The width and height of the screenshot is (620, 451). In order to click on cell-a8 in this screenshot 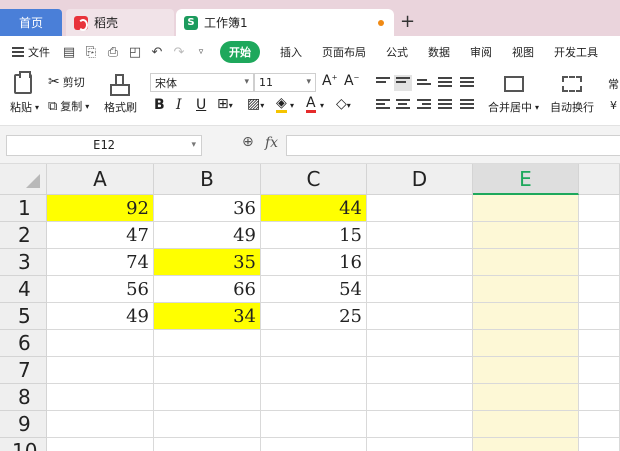, I will do `click(100, 397)`.